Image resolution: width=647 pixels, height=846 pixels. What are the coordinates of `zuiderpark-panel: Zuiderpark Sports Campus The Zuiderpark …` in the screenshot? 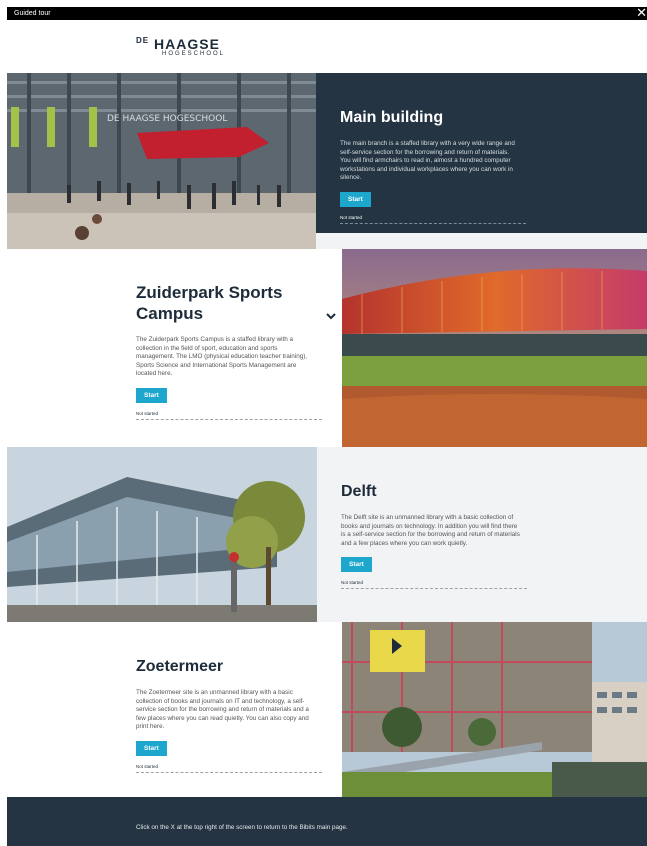 It's located at (174, 348).